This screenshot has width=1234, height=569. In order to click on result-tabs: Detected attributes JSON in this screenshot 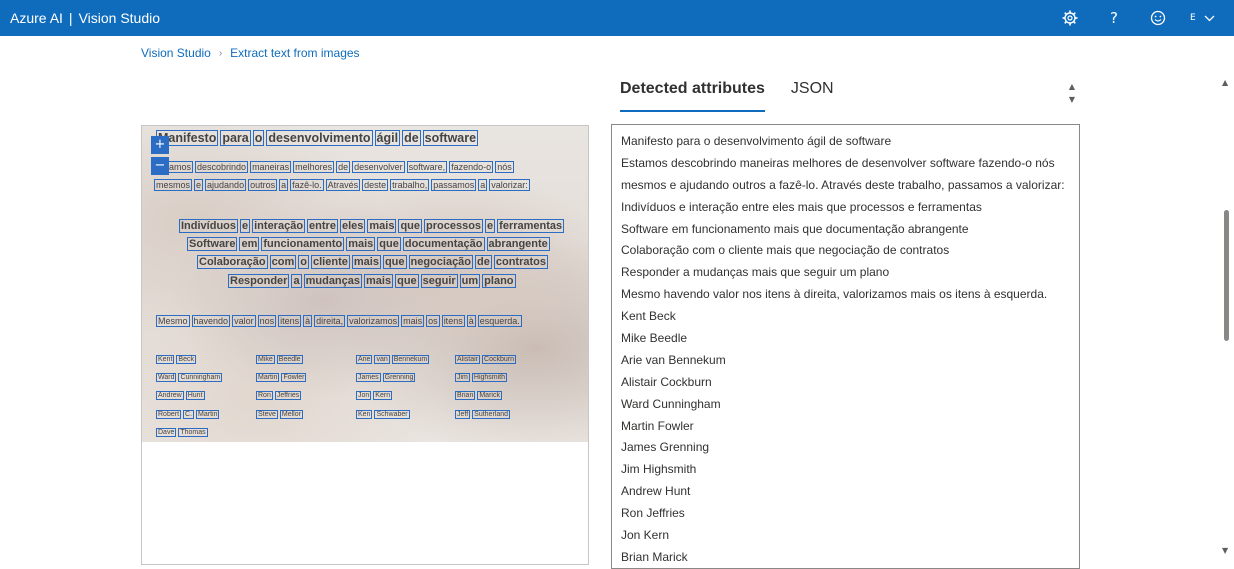, I will do `click(727, 96)`.